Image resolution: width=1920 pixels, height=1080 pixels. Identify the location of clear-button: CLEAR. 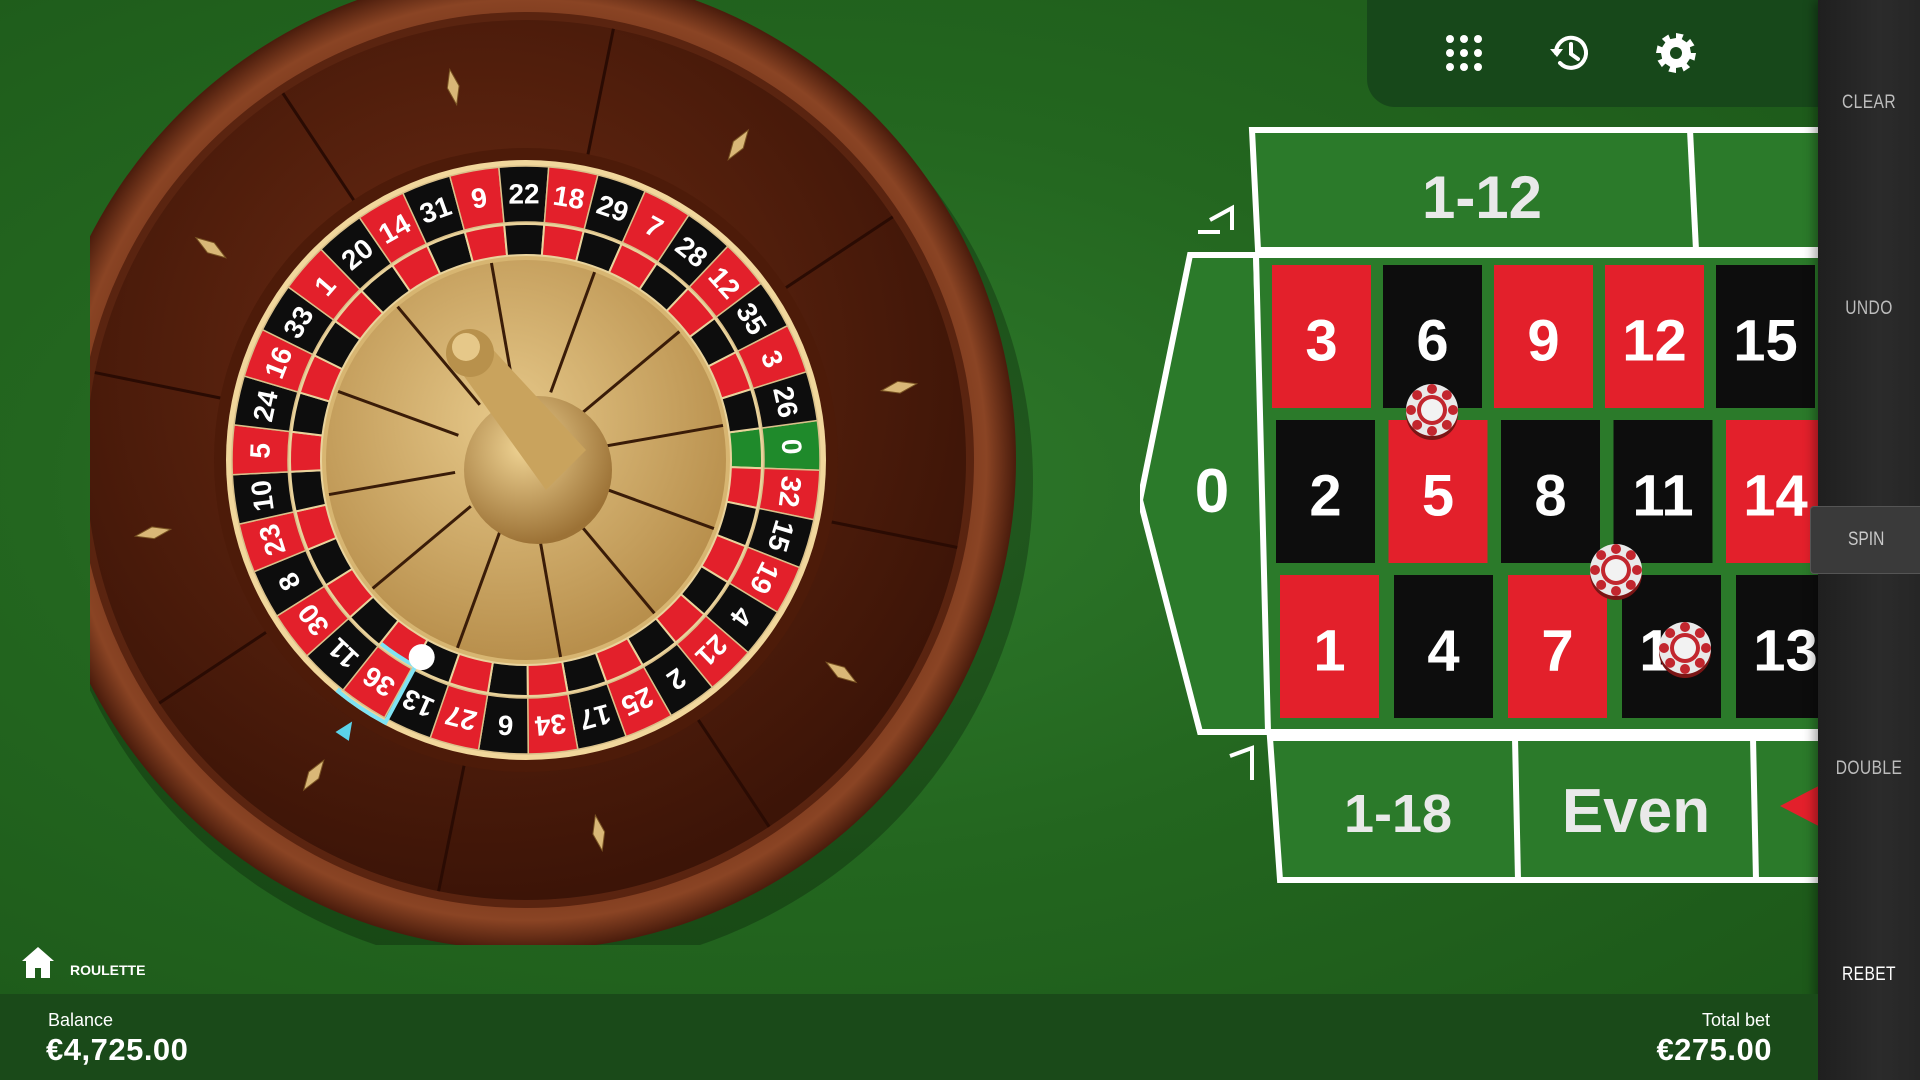
(1869, 103).